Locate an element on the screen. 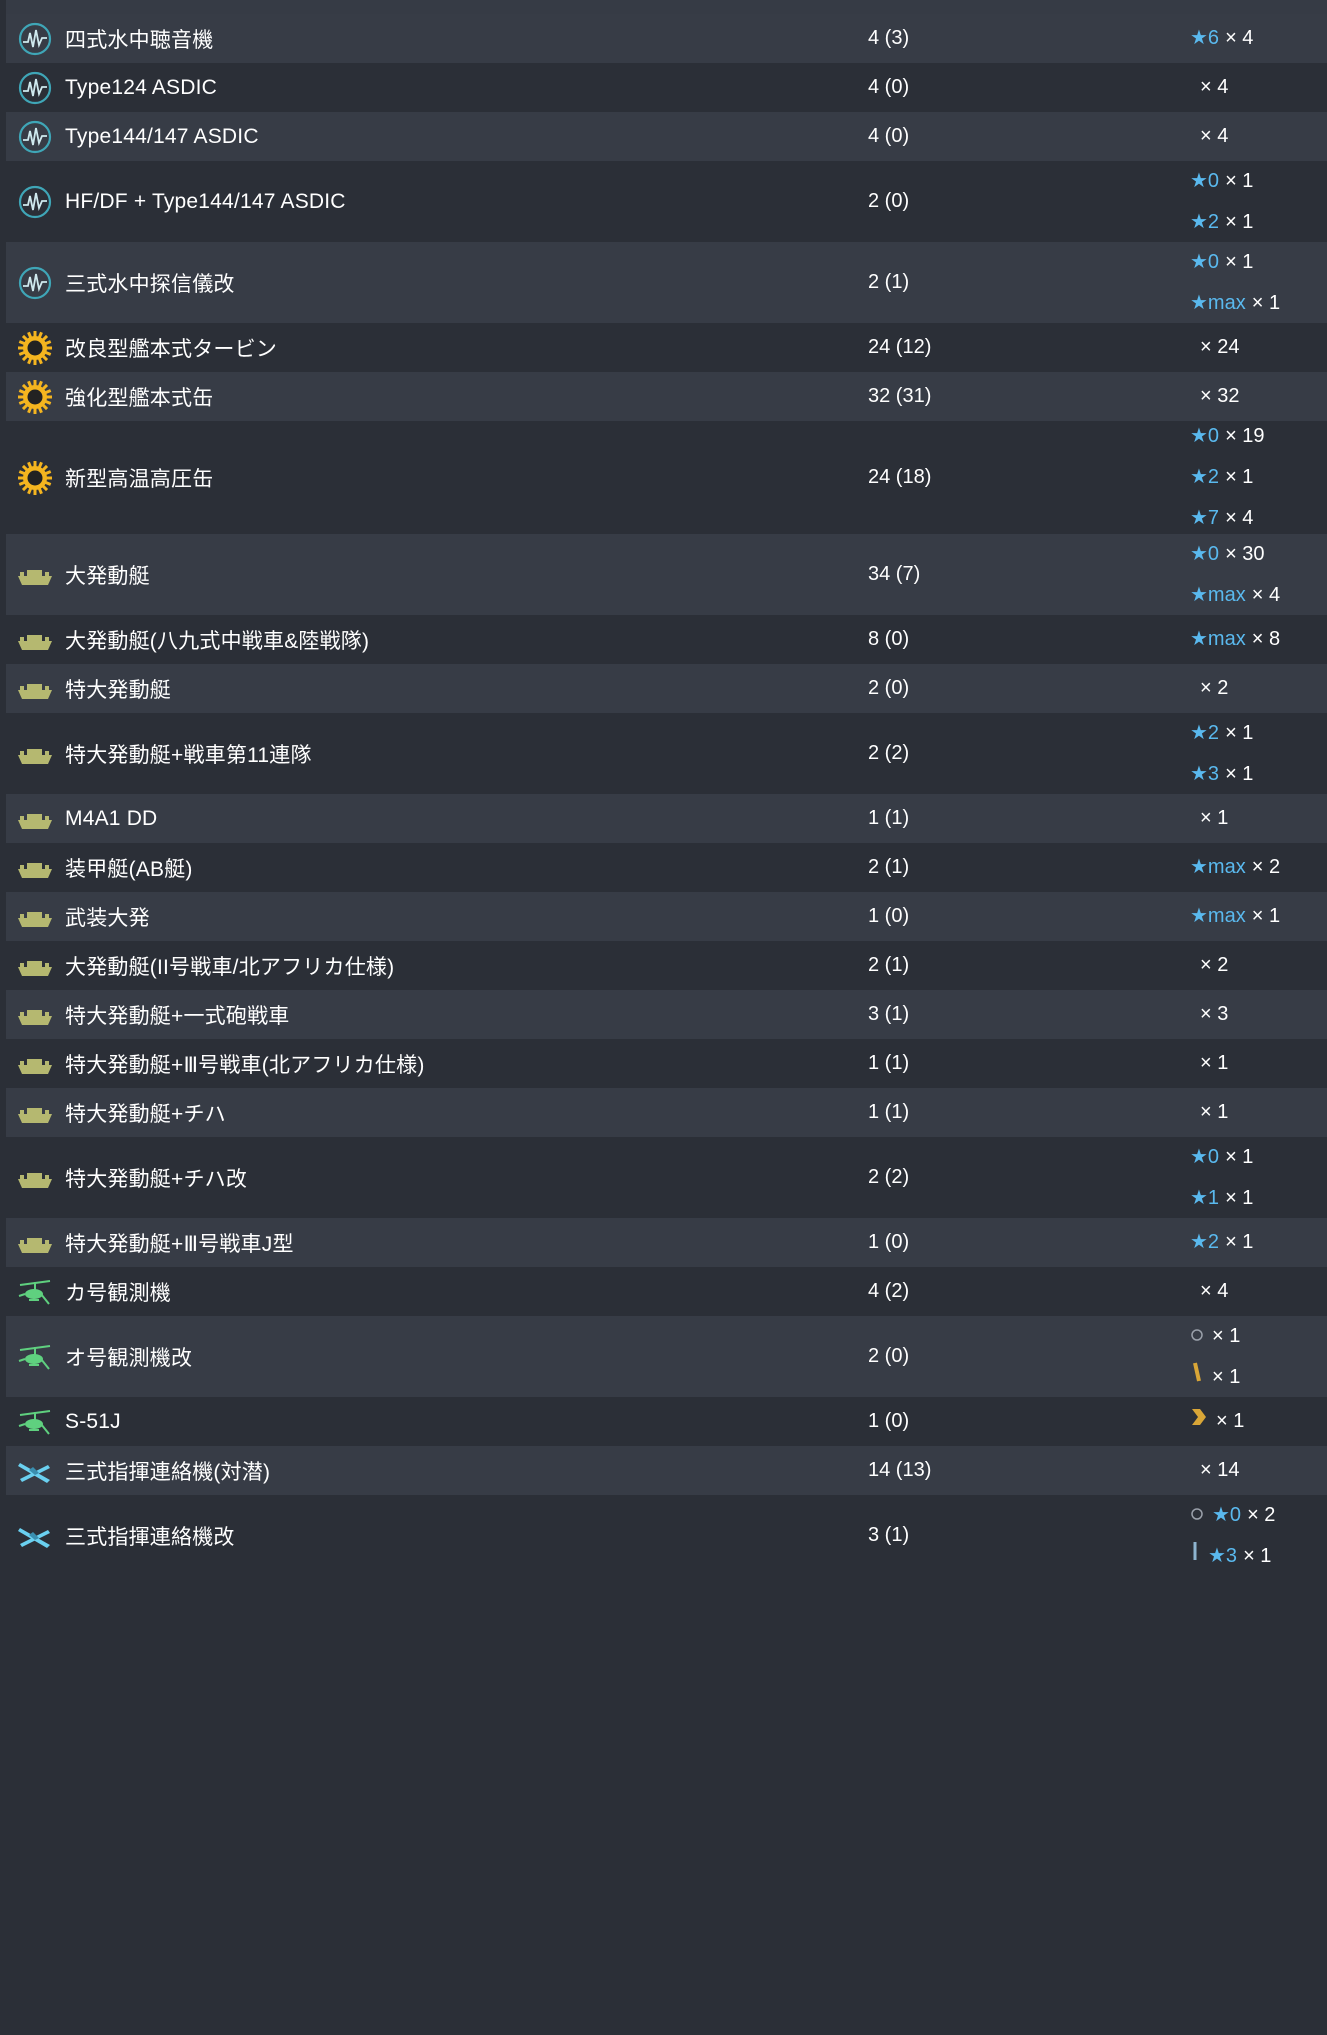  improvement-list: ★0 × 2 ★3 × 1 is located at coordinates (1232, 1536).